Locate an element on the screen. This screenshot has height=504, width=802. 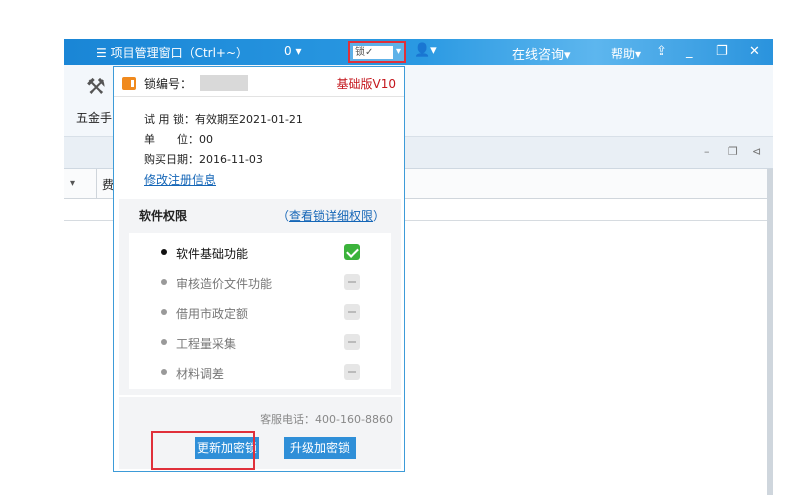
scrollbar is located at coordinates (770, 332).